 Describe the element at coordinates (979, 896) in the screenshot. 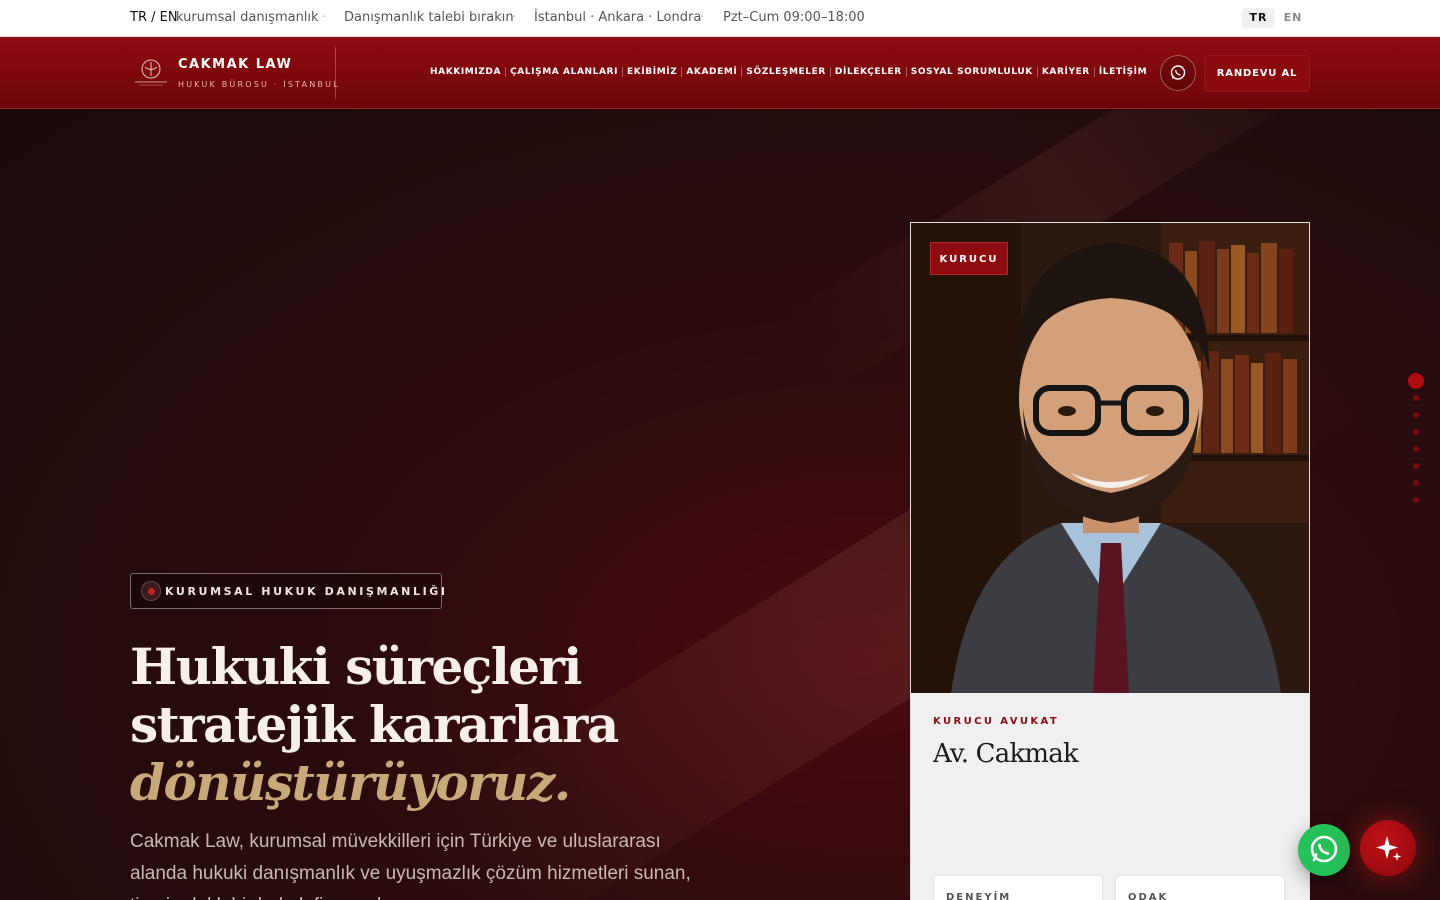

I see `experience-stat-label: DENEYİM` at that location.